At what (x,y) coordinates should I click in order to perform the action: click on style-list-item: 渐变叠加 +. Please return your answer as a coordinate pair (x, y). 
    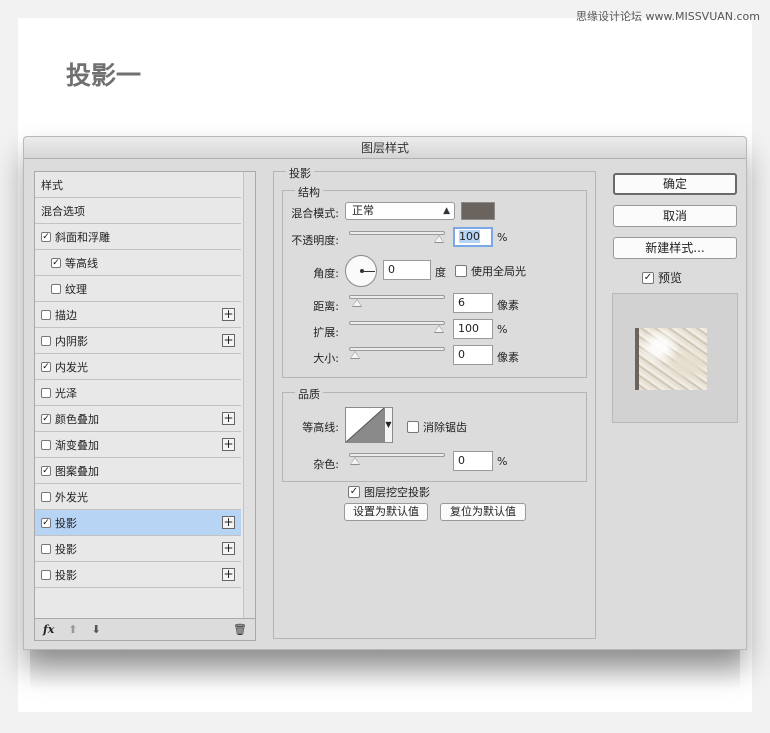
    Looking at the image, I should click on (138, 445).